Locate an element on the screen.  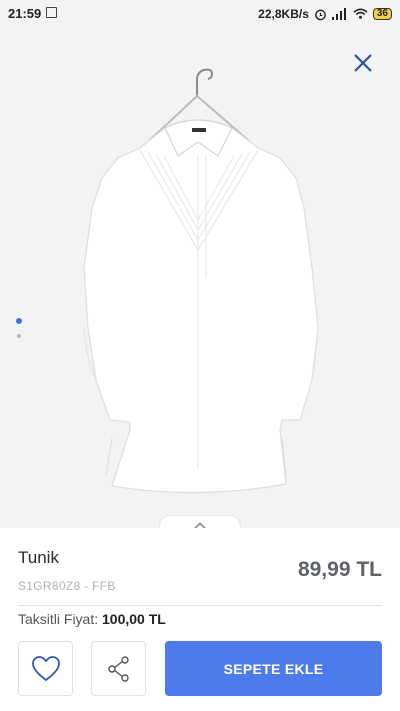
chevron-up-icon is located at coordinates (200, 524).